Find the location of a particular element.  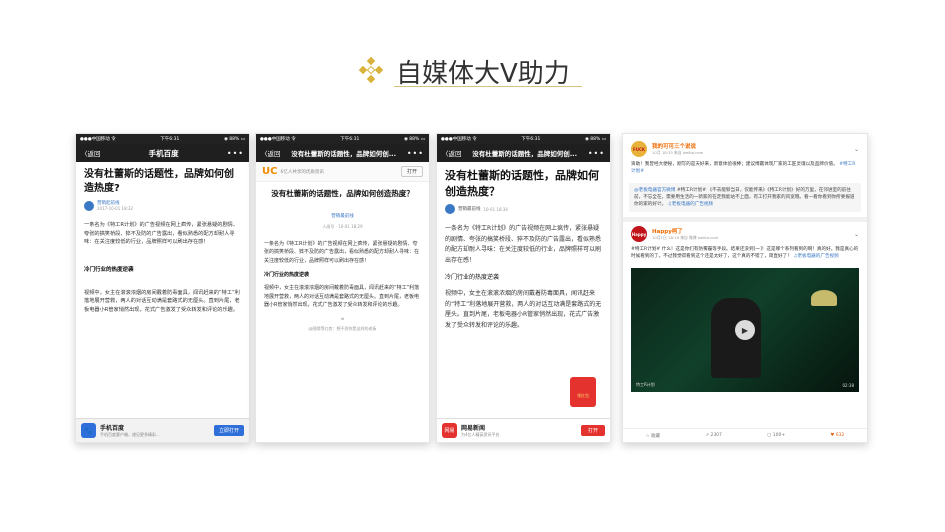

user-name: Happy柯了 is located at coordinates (685, 231).